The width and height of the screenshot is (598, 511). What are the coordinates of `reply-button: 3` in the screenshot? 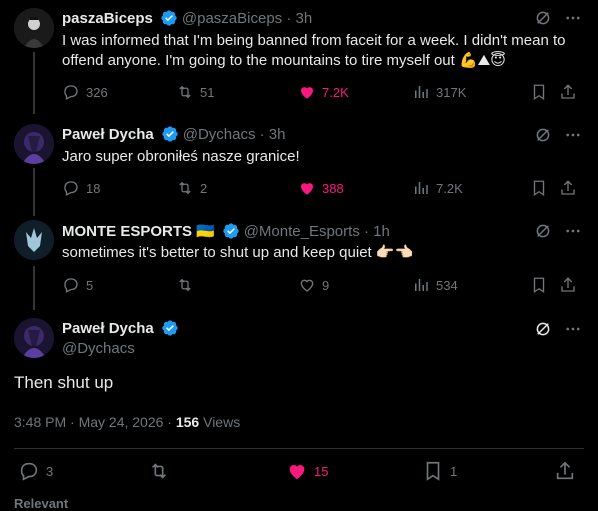 It's located at (35, 471).